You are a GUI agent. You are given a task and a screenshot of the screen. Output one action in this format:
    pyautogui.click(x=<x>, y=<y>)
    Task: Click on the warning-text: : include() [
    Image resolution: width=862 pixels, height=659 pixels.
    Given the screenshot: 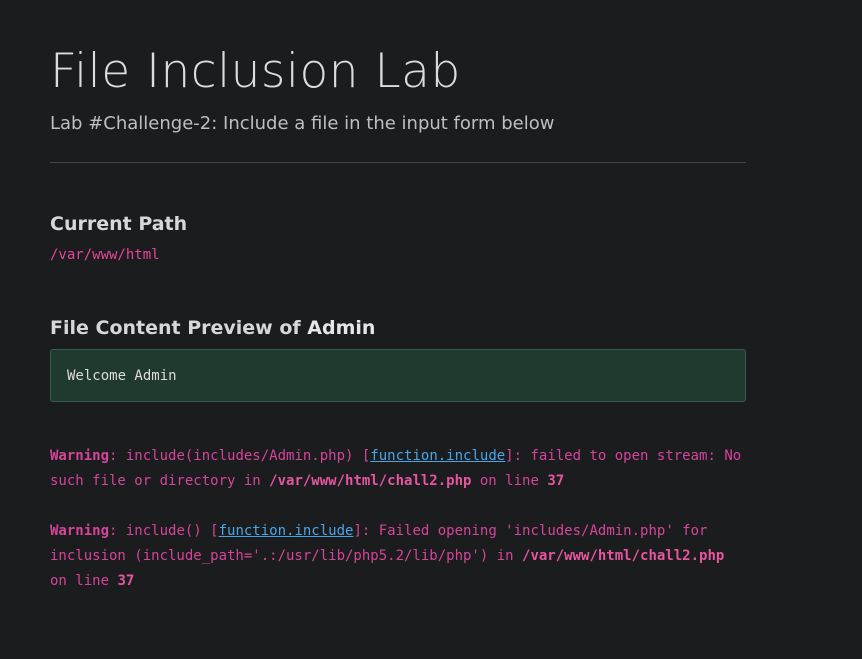 What is the action you would take?
    pyautogui.click(x=164, y=531)
    